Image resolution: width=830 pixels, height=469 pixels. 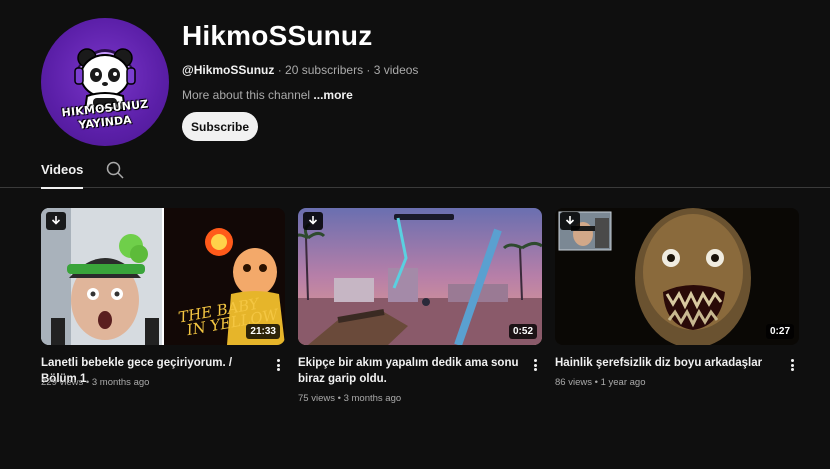 I want to click on channel-avatar: HIKMOSUNUZ YAYINDA, so click(x=105, y=82).